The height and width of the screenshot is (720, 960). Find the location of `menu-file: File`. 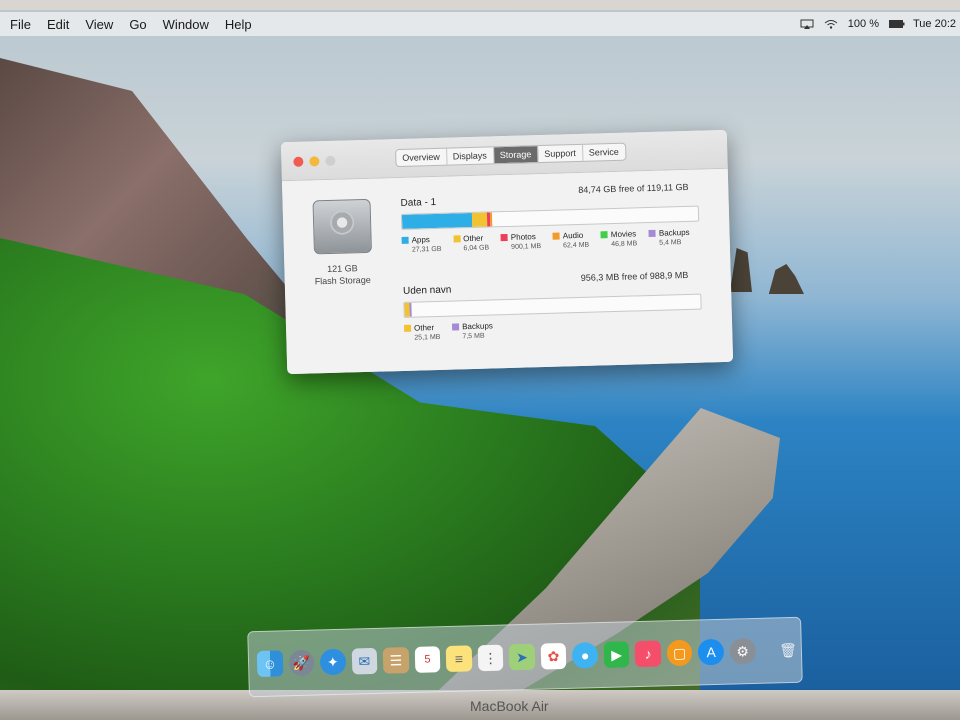

menu-file: File is located at coordinates (19, 24).